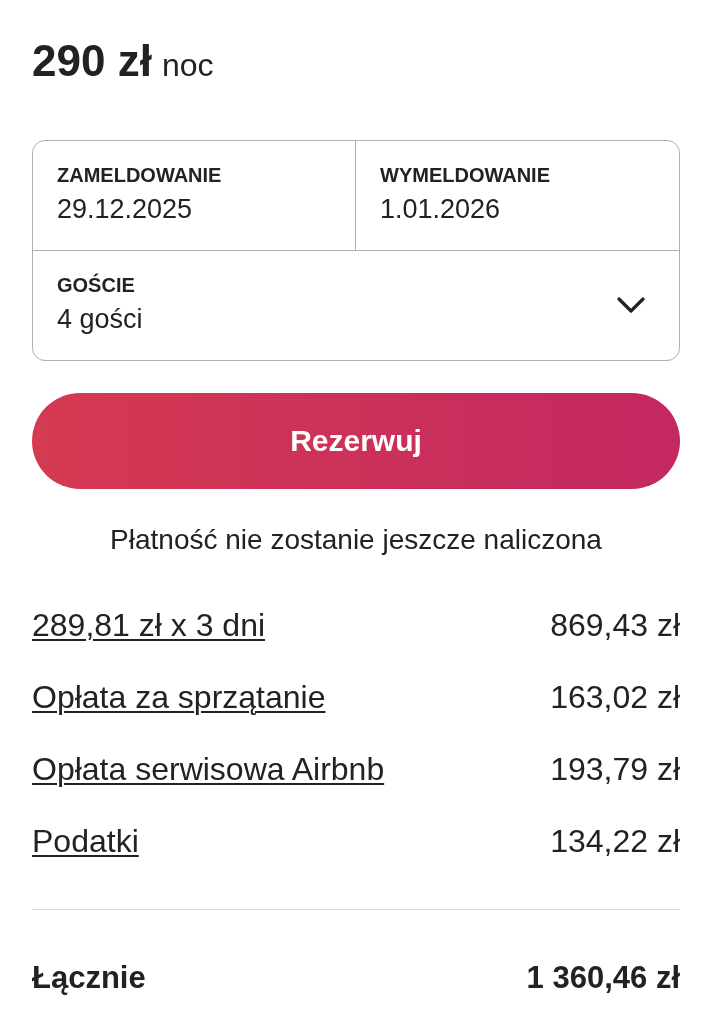 This screenshot has width=712, height=1030. I want to click on fee-amount: 869,43 zł, so click(615, 625).